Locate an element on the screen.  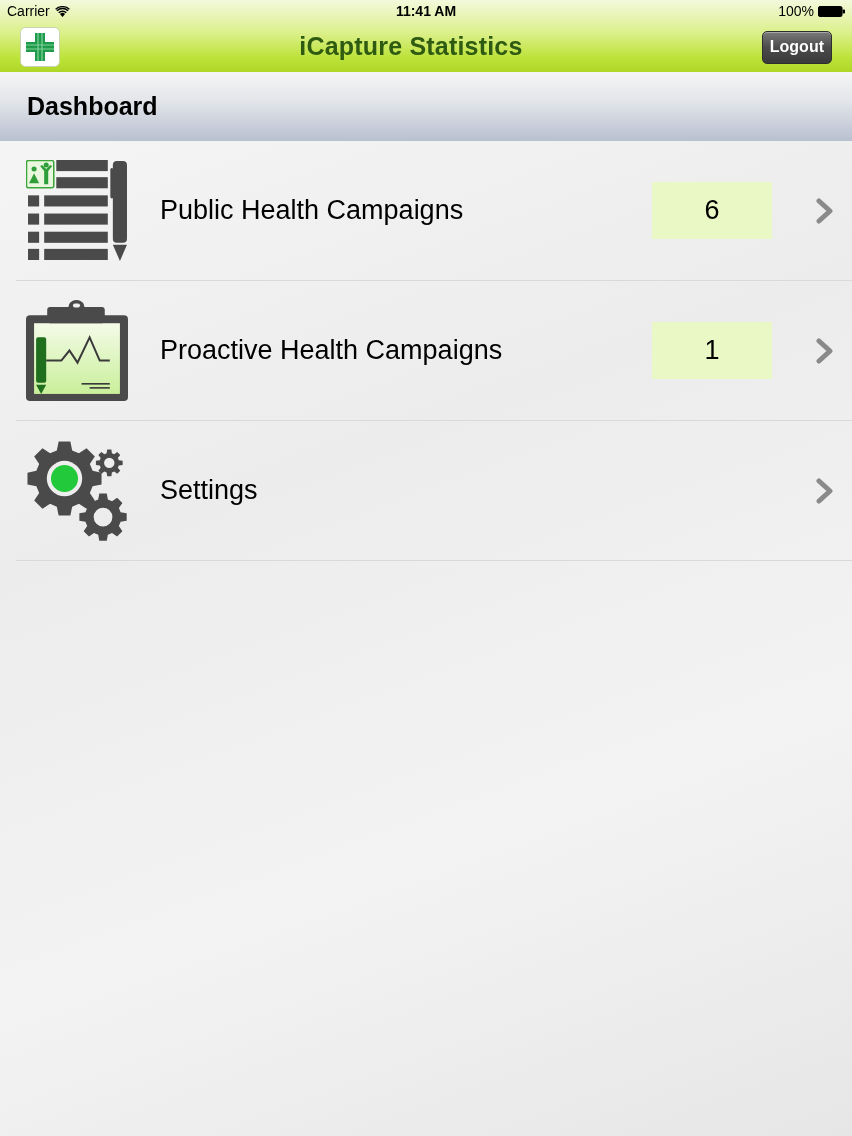
logout-button: Logout is located at coordinates (796, 47).